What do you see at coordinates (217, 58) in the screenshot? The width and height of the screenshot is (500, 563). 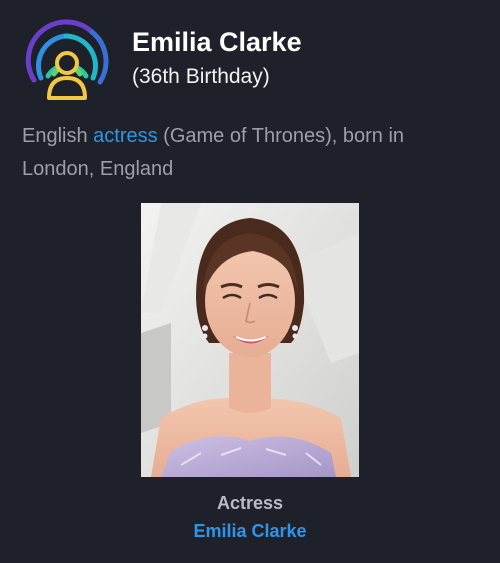 I see `title-block: Emilia Clarke (36th Birthday)` at bounding box center [217, 58].